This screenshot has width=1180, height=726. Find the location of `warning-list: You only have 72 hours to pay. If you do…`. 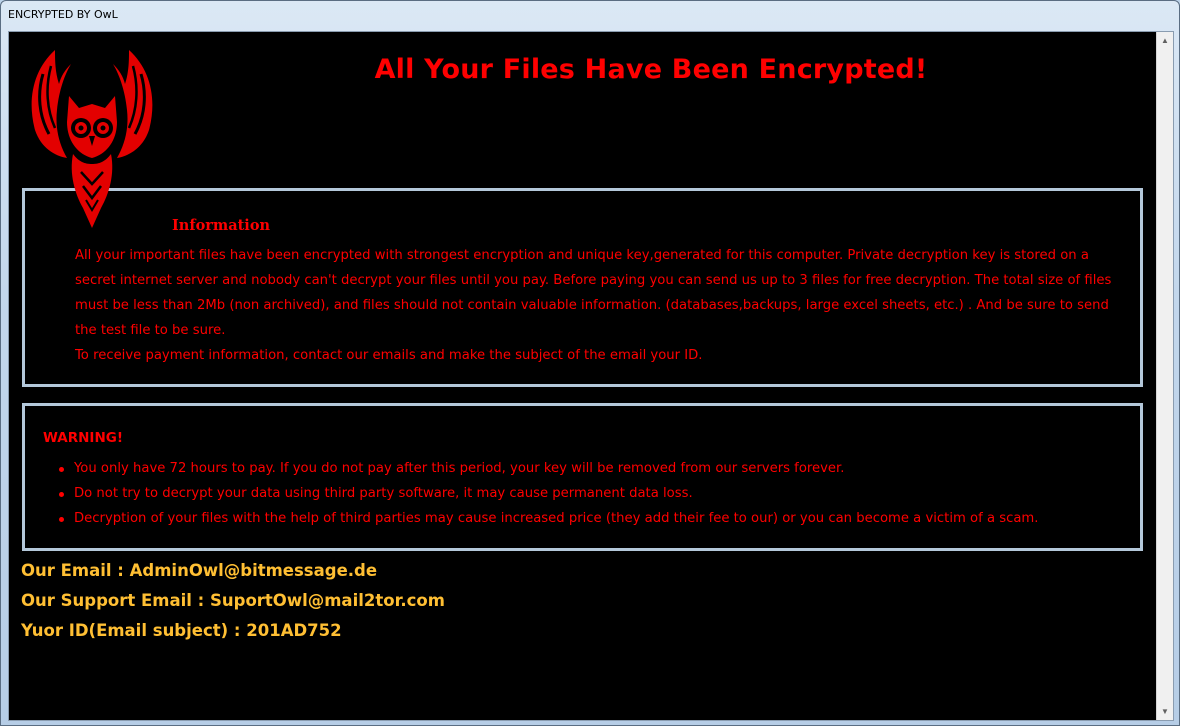

warning-list: You only have 72 hours to pay. If you do… is located at coordinates (547, 493).